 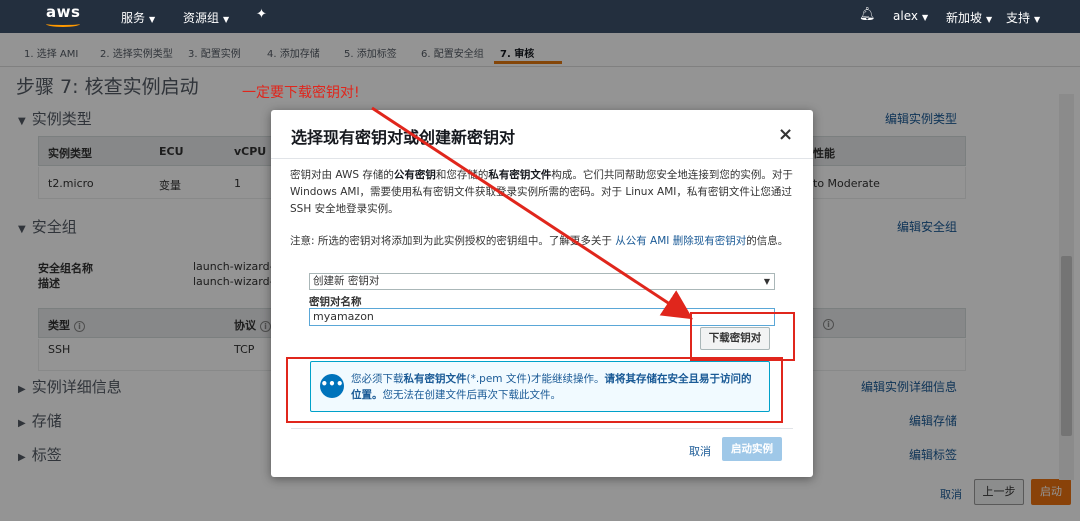 I want to click on support-menu: 支持 ▼, so click(x=1023, y=17).